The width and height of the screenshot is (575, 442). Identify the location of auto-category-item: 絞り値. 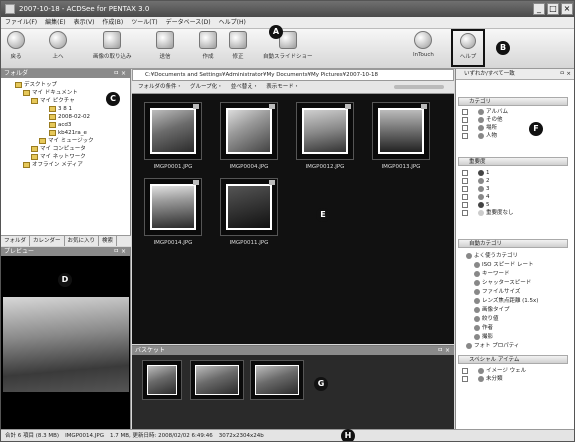
(486, 319).